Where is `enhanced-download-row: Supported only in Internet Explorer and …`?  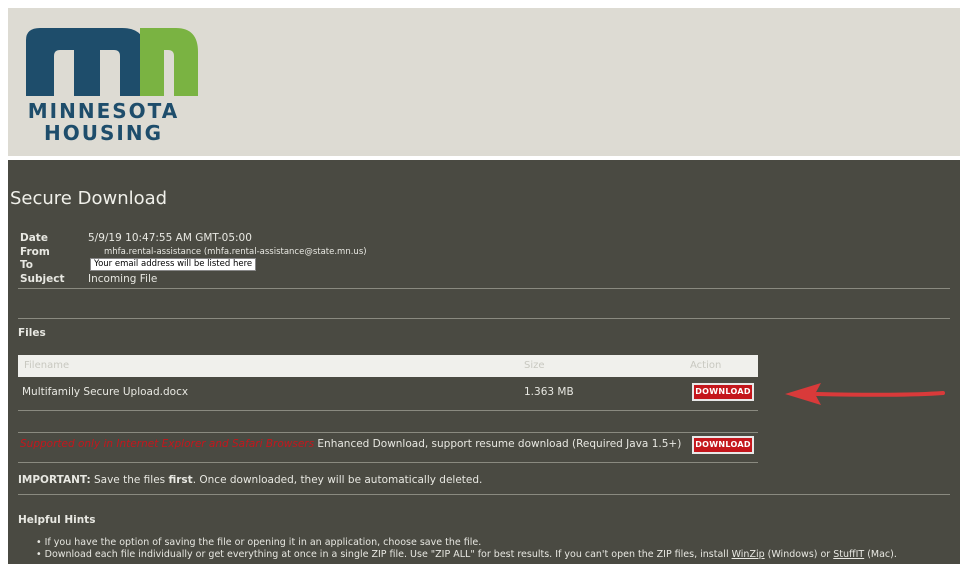 enhanced-download-row: Supported only in Internet Explorer and … is located at coordinates (350, 444).